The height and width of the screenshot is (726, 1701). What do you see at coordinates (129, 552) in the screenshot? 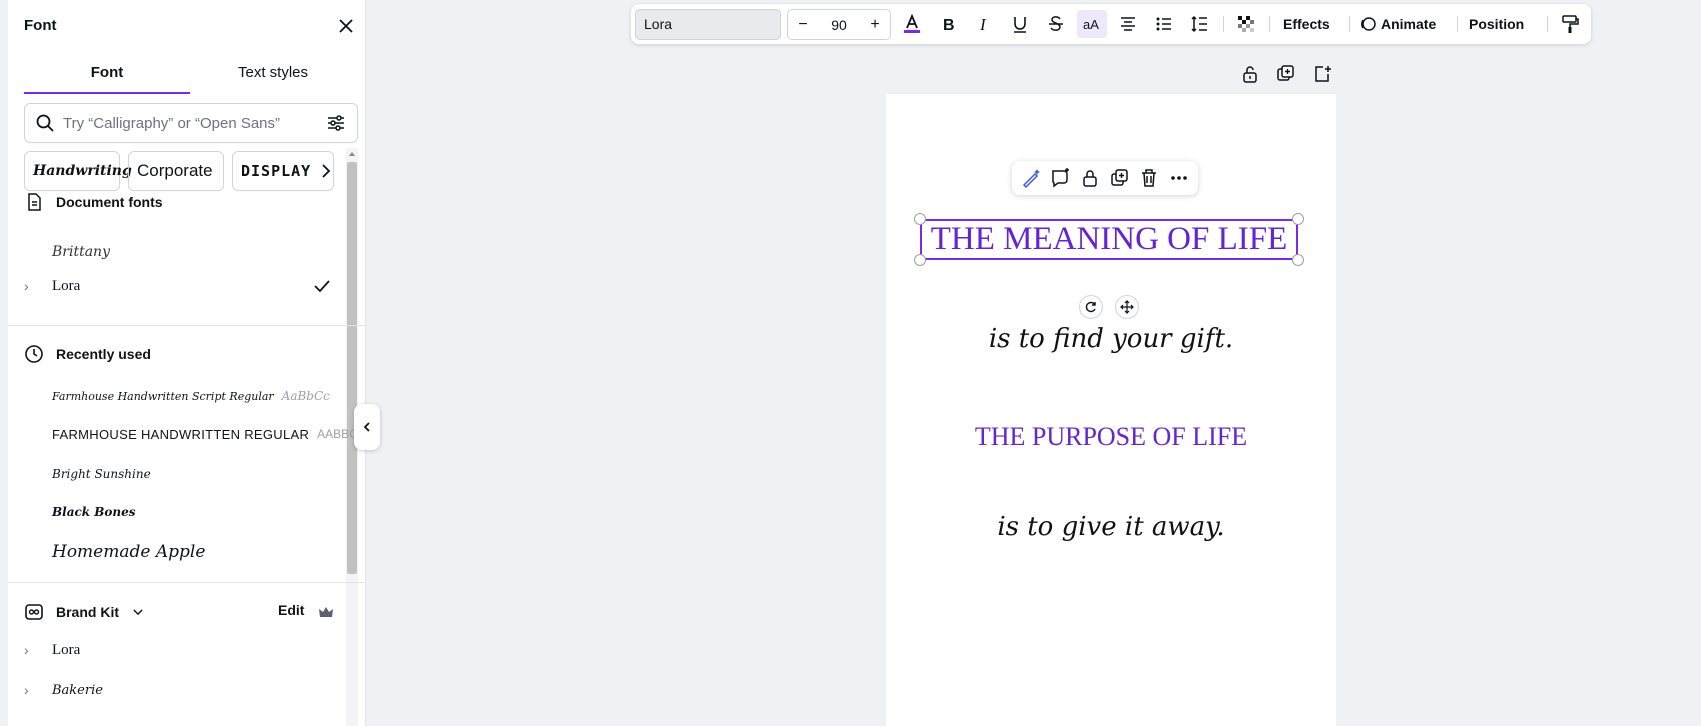
I see `font-name: Homemade Apple` at bounding box center [129, 552].